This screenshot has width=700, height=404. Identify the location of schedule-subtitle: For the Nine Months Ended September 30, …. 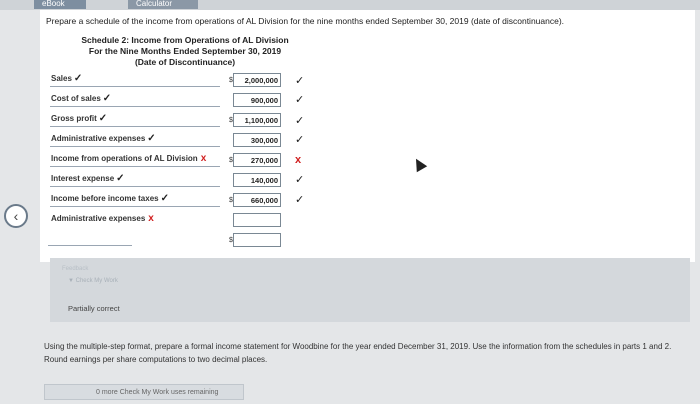
(185, 51).